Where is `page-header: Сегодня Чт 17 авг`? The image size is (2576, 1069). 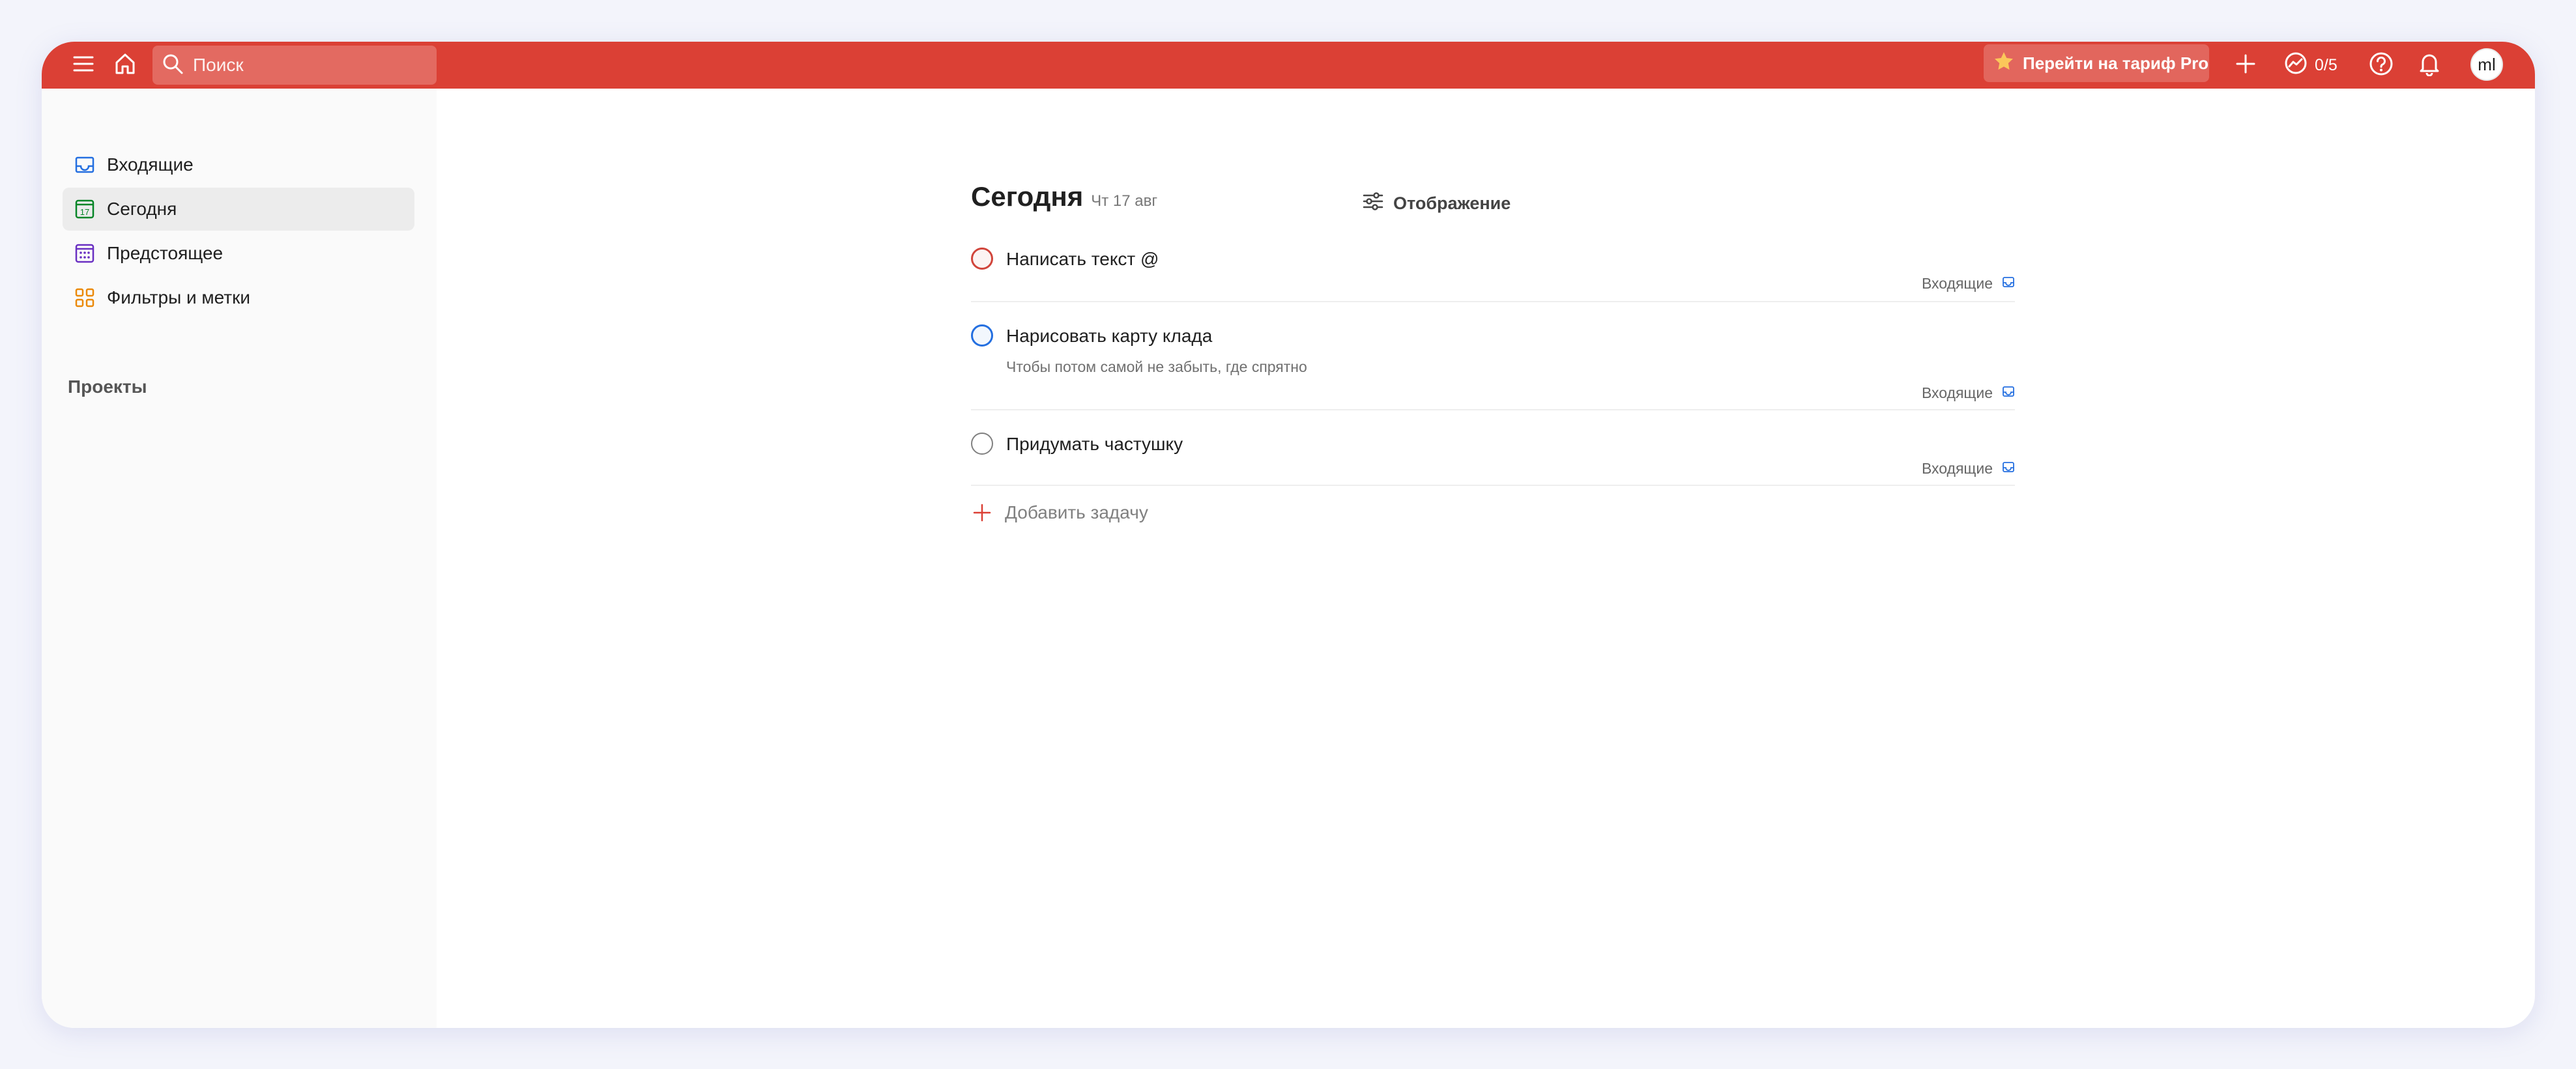 page-header: Сегодня Чт 17 авг is located at coordinates (1064, 196).